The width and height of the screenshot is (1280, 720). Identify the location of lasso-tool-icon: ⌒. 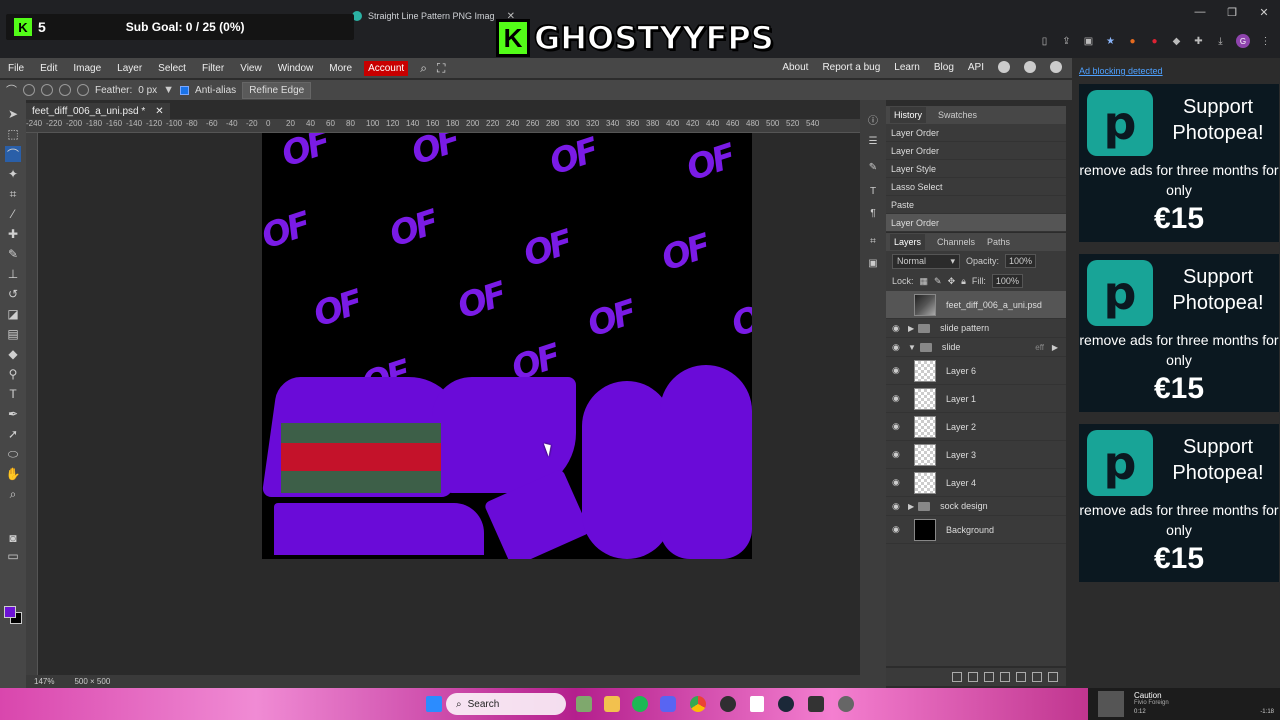
(13, 154).